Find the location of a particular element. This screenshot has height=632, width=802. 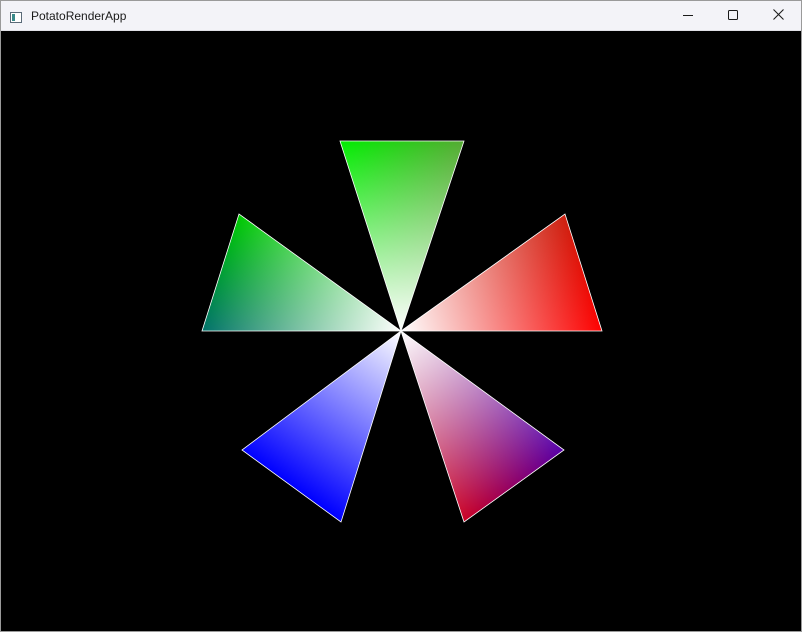

window-title: PotatoRenderApp is located at coordinates (79, 16).